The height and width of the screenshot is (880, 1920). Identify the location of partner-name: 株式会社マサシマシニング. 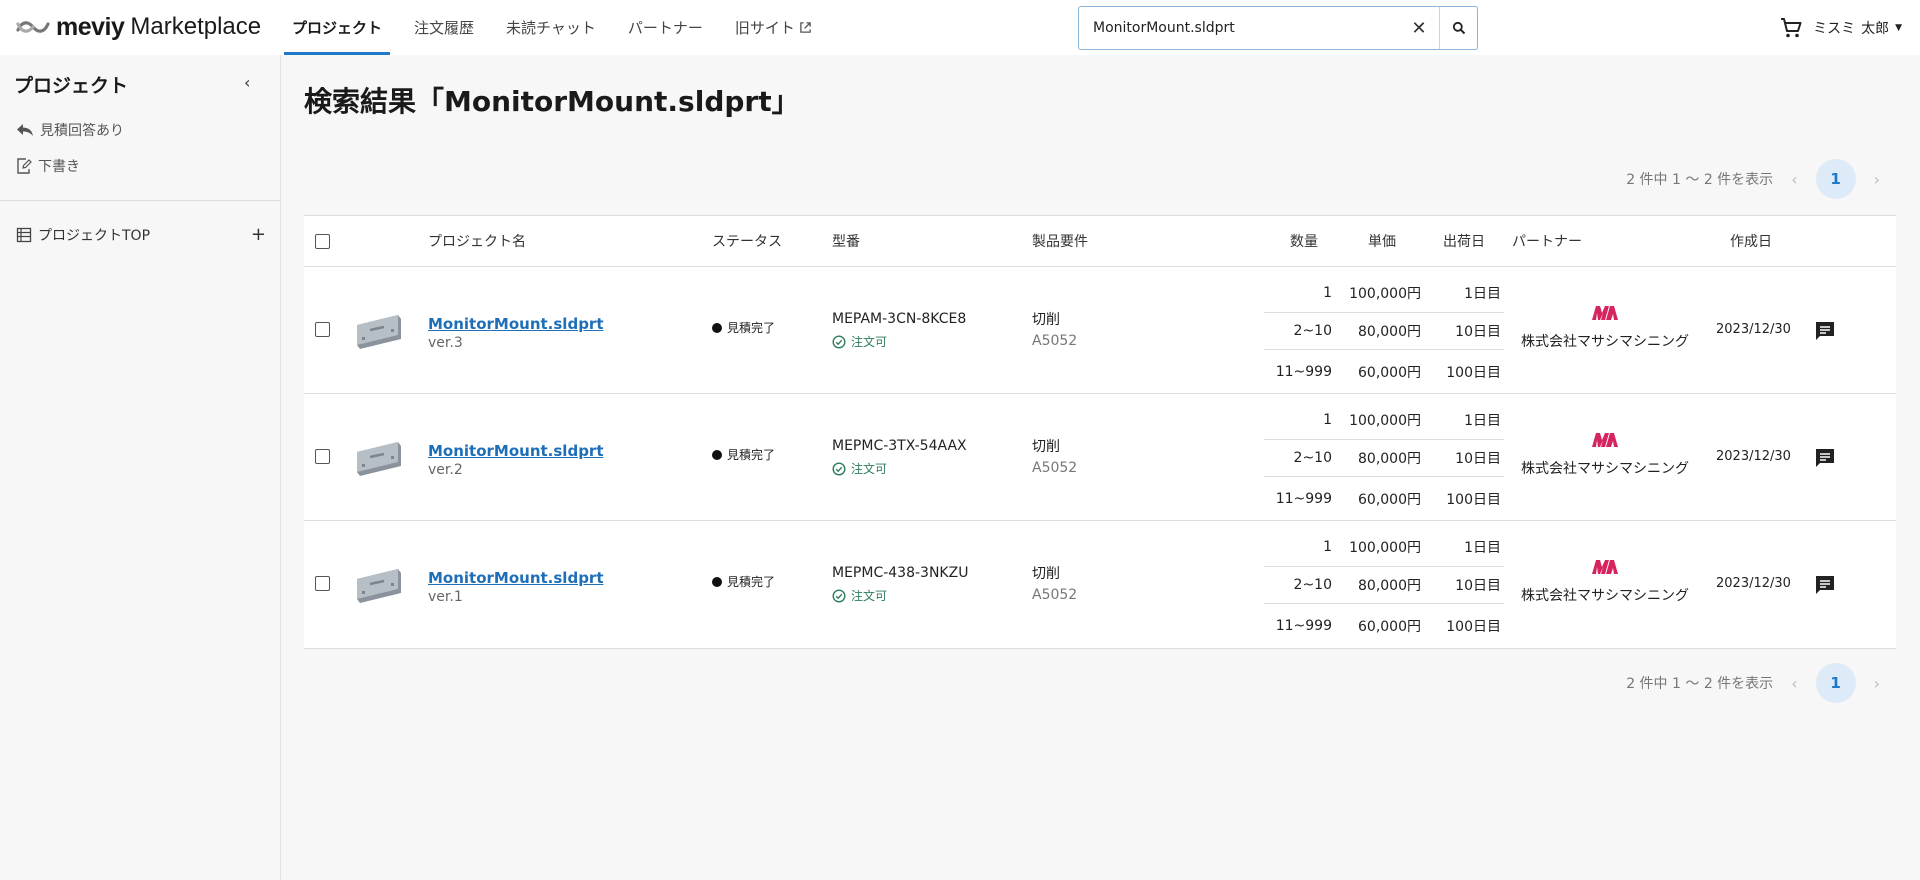
(1605, 469).